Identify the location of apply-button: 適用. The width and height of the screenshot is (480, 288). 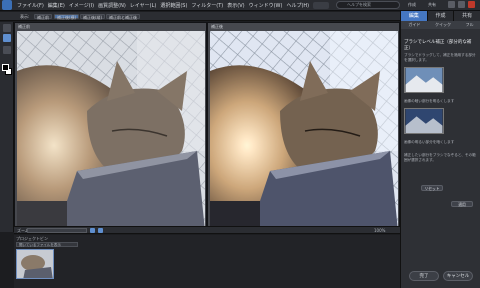
(462, 204).